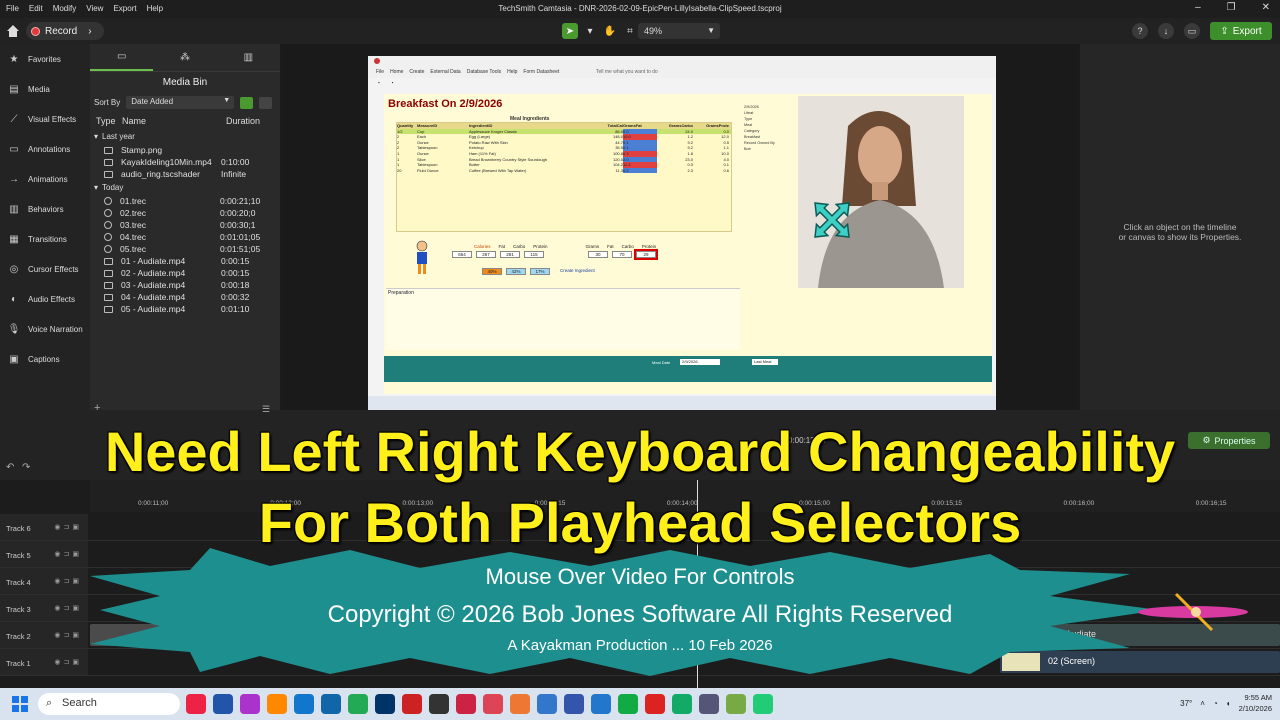 The image size is (1280, 720). What do you see at coordinates (185, 150) in the screenshot?
I see `media-item: Stamp.png` at bounding box center [185, 150].